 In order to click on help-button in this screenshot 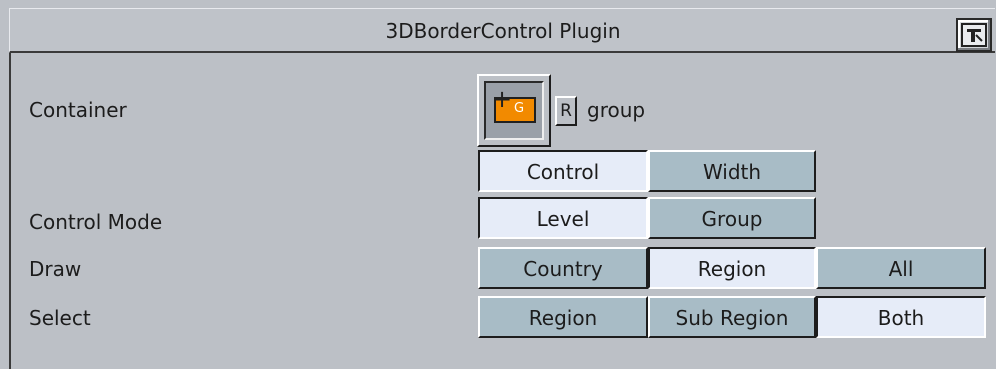, I will do `click(974, 35)`.